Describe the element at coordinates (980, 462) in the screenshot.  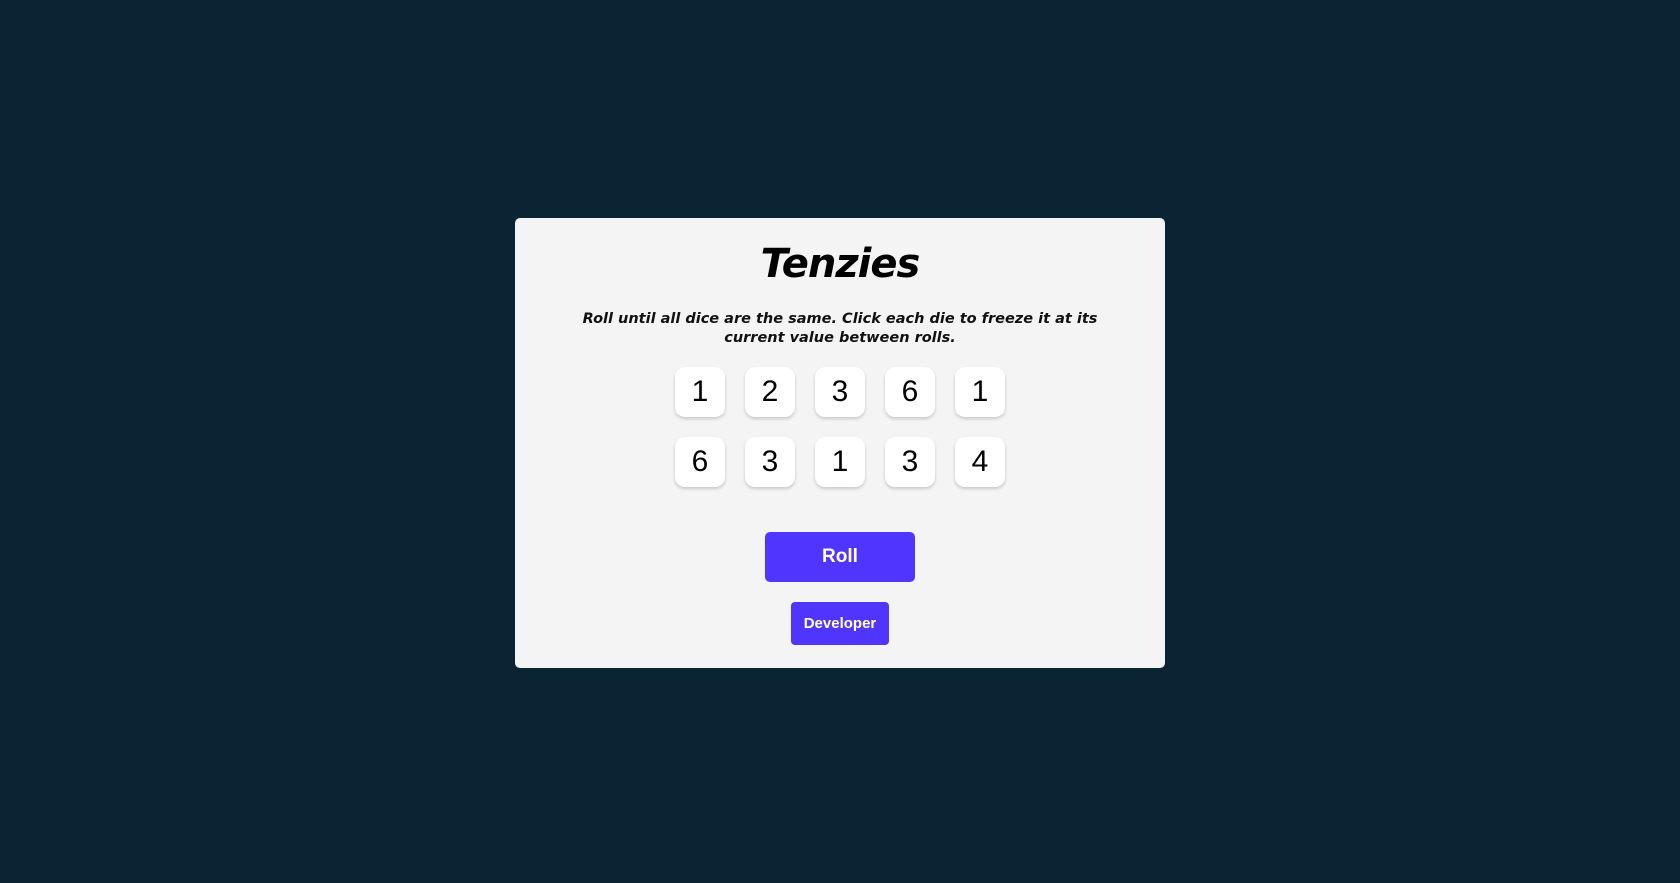
I see `die-10: 4` at that location.